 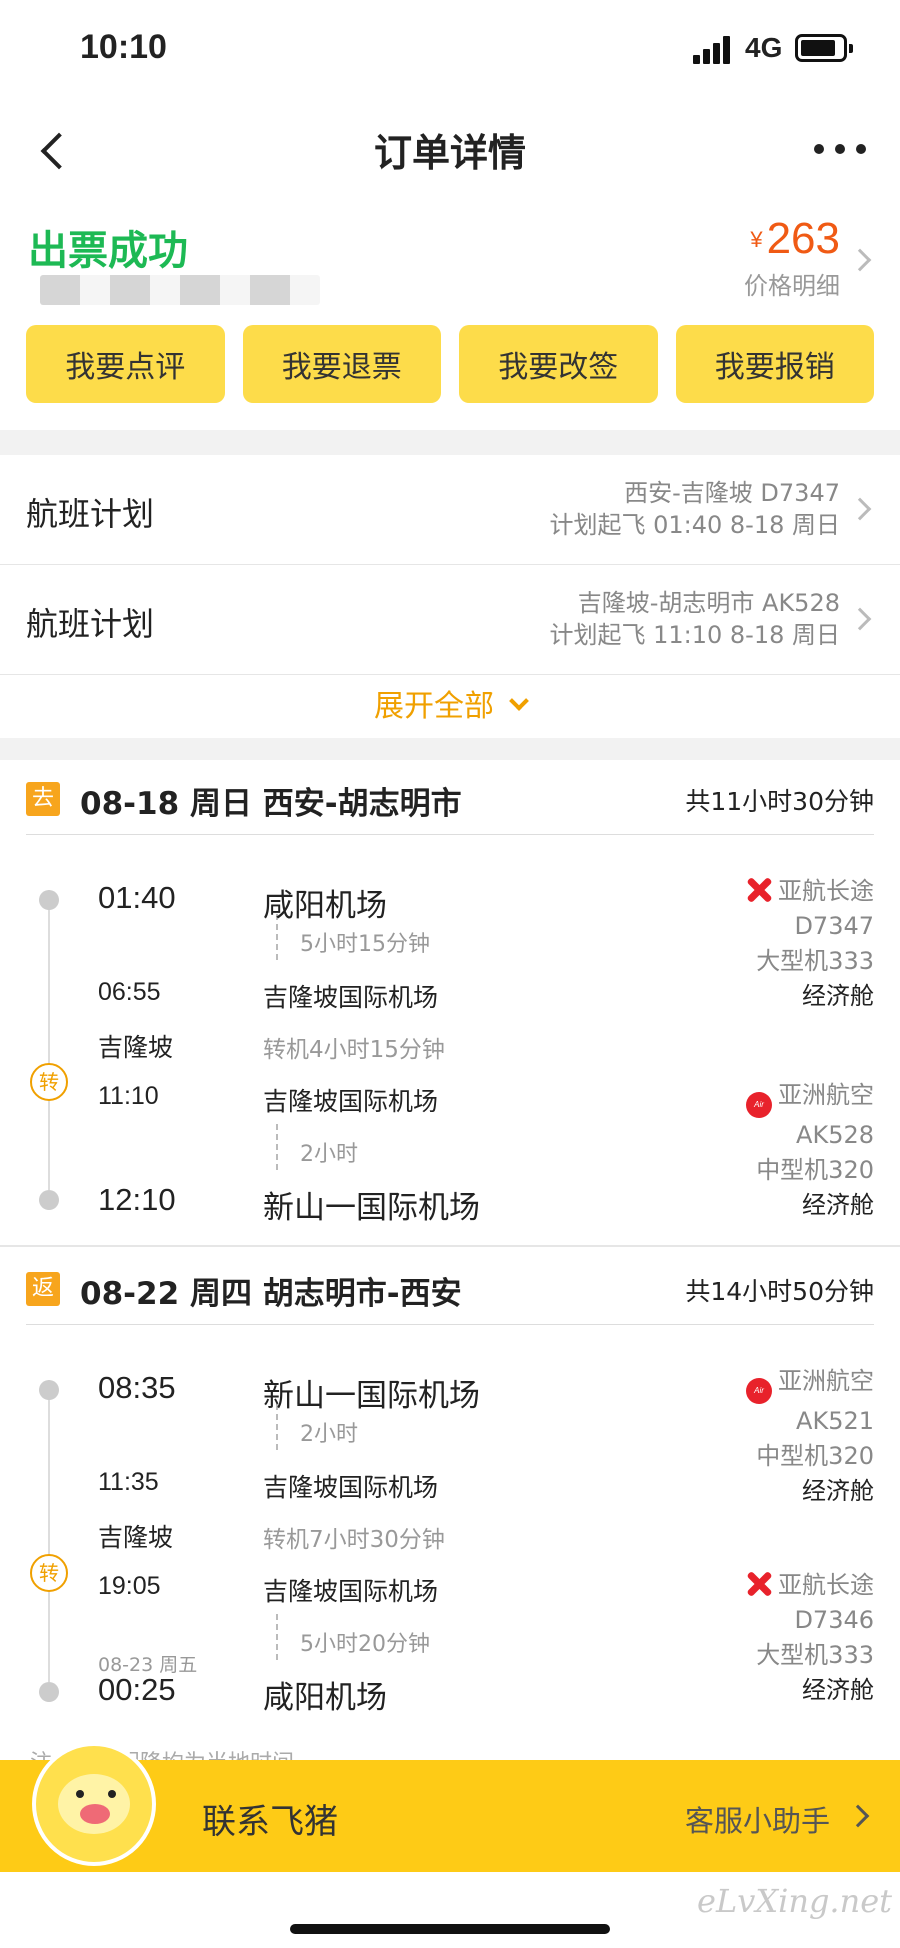 What do you see at coordinates (108, 251) in the screenshot?
I see `ticket-status: 出票成功` at bounding box center [108, 251].